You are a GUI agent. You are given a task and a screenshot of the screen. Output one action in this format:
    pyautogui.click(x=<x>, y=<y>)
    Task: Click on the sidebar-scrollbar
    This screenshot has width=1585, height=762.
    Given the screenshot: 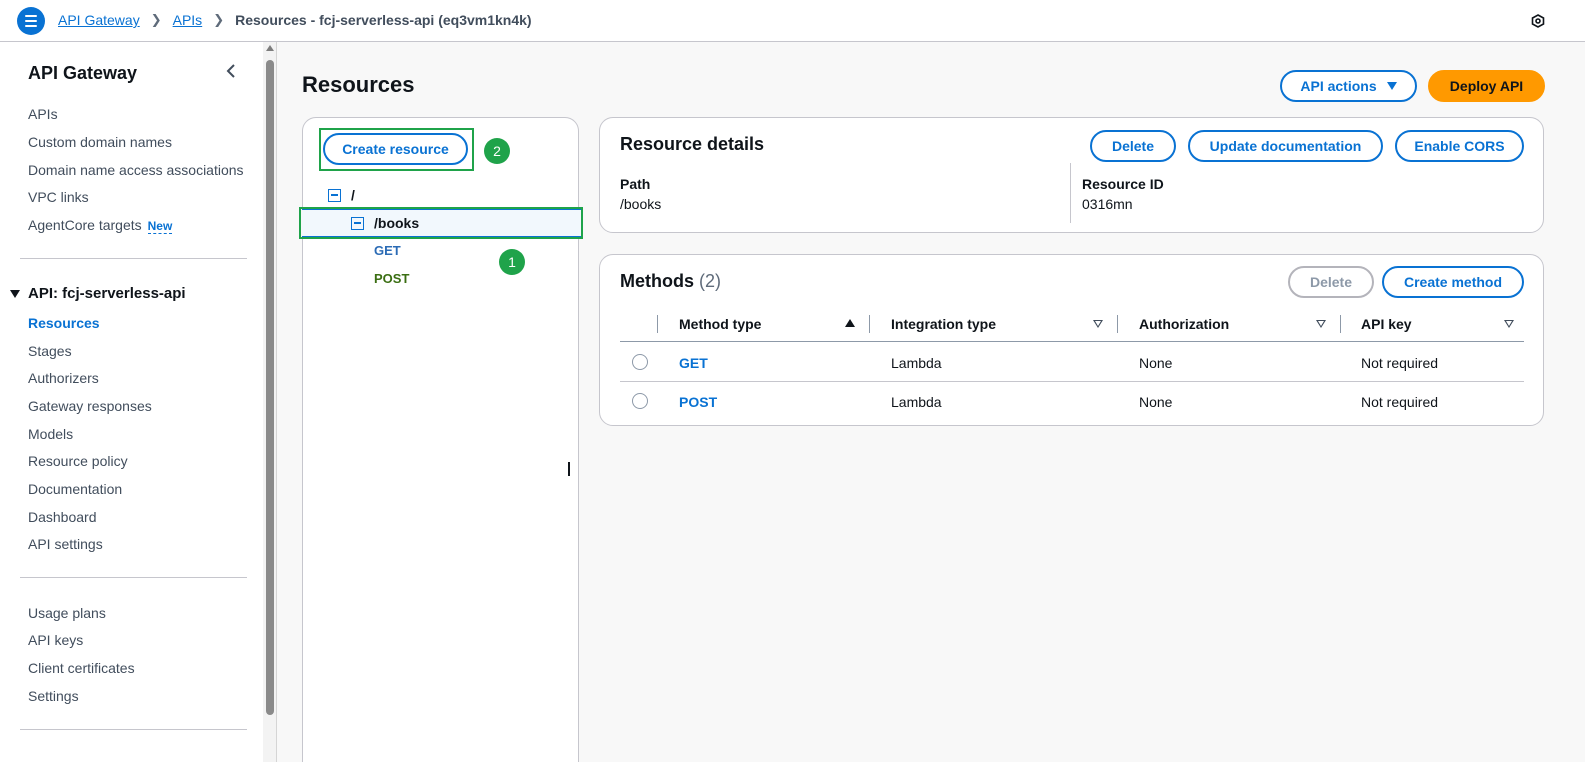 What is the action you would take?
    pyautogui.click(x=270, y=402)
    